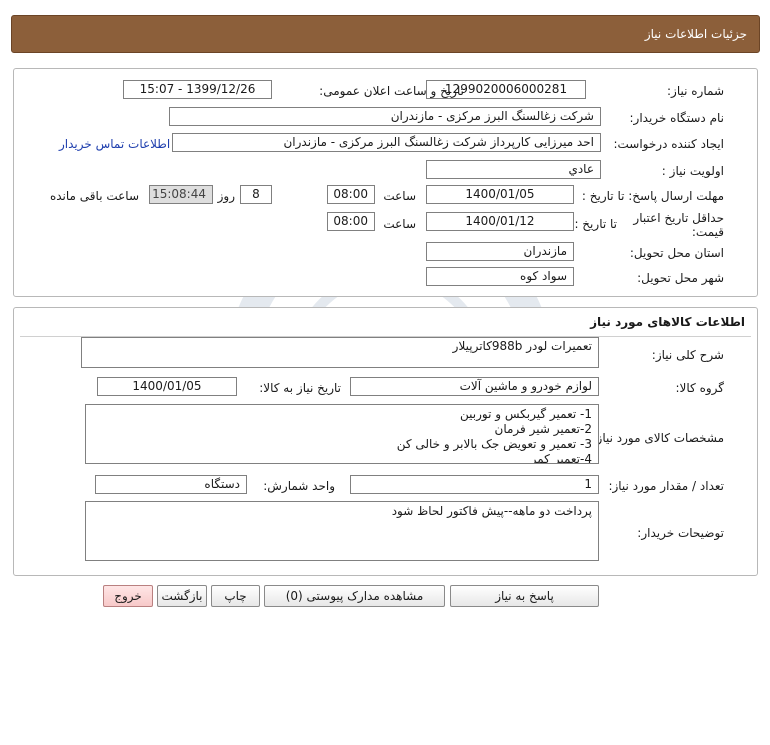 The width and height of the screenshot is (770, 745). What do you see at coordinates (300, 388) in the screenshot?
I see `need-date-label: تاریخ نیاز به کالا:` at bounding box center [300, 388].